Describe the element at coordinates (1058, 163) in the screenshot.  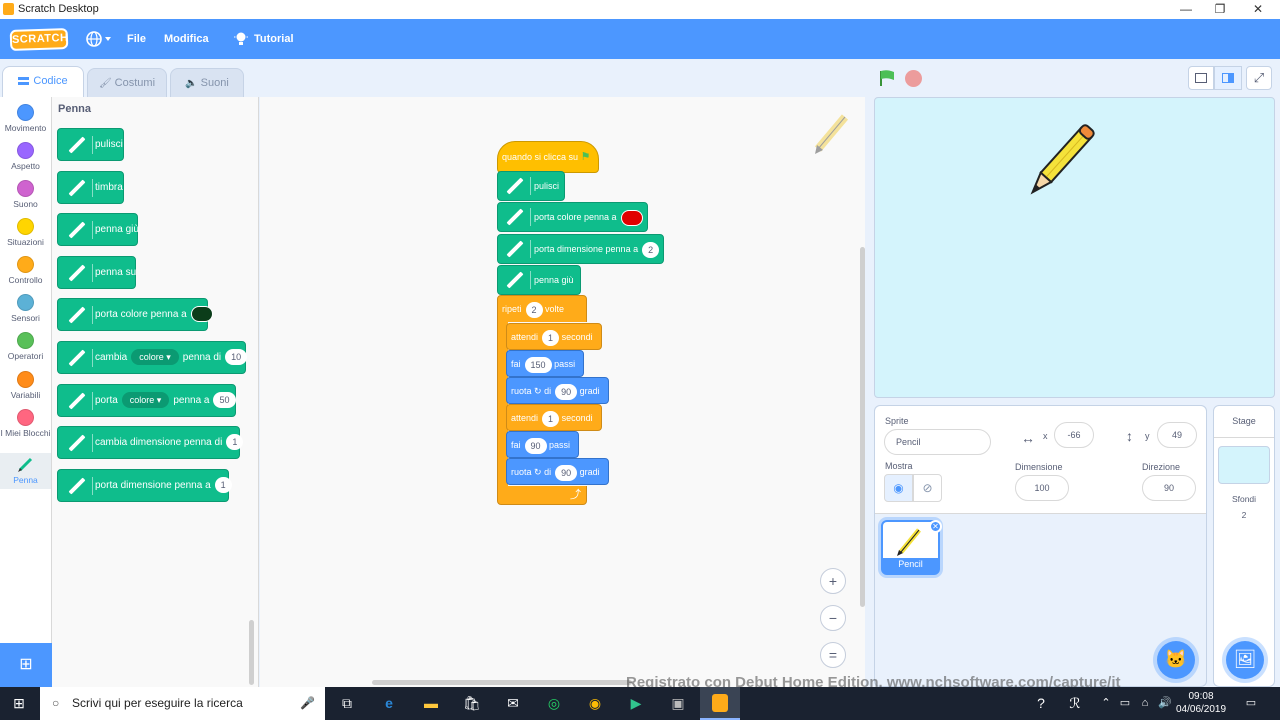
I see `pencil-sprite` at that location.